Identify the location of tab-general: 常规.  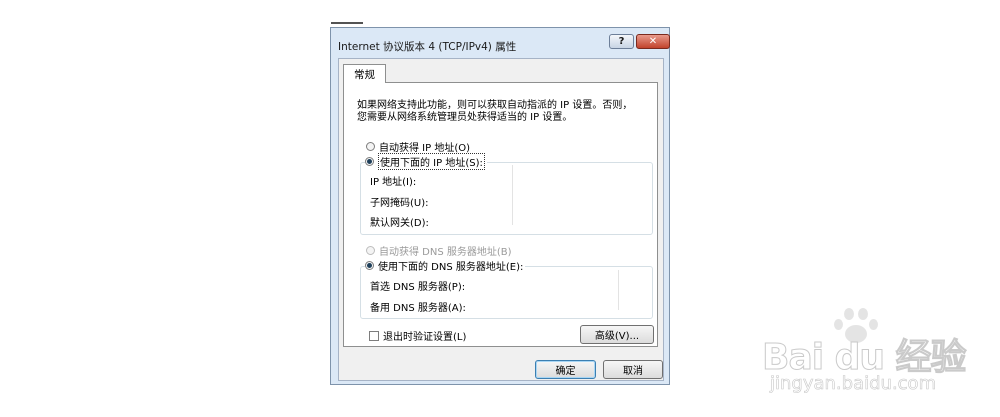
(364, 73).